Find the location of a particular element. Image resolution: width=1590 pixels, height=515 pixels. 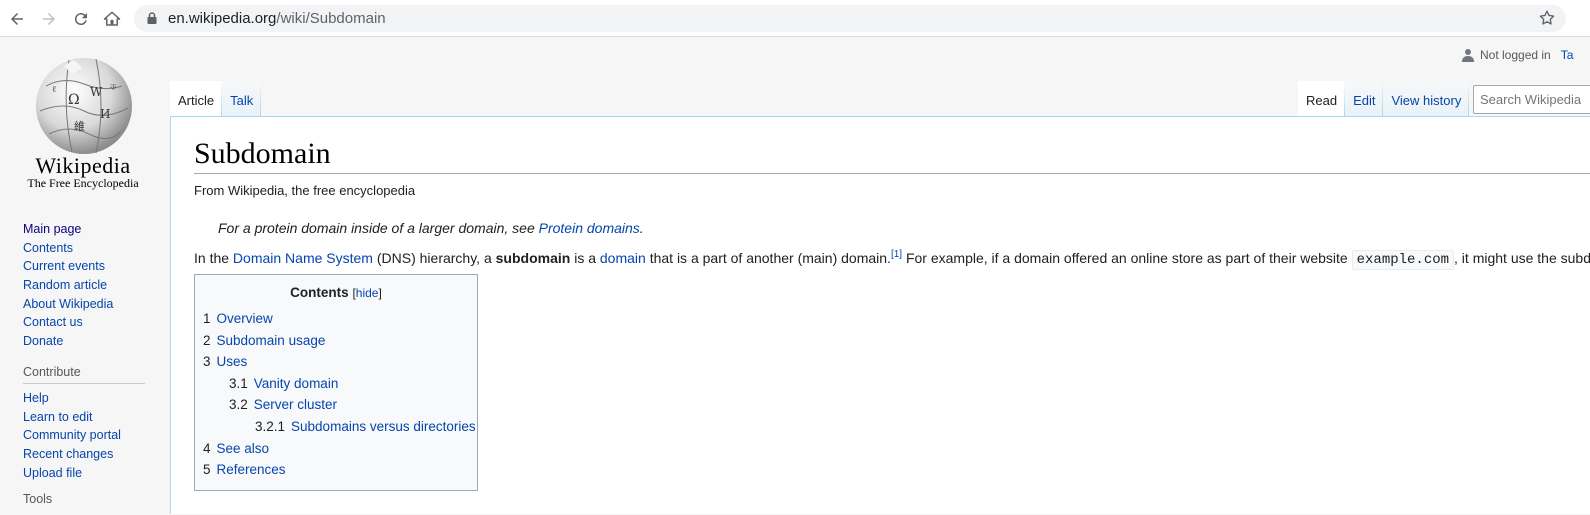

para-text-6: , it might use the subdomain is located at coordinates (1522, 258).